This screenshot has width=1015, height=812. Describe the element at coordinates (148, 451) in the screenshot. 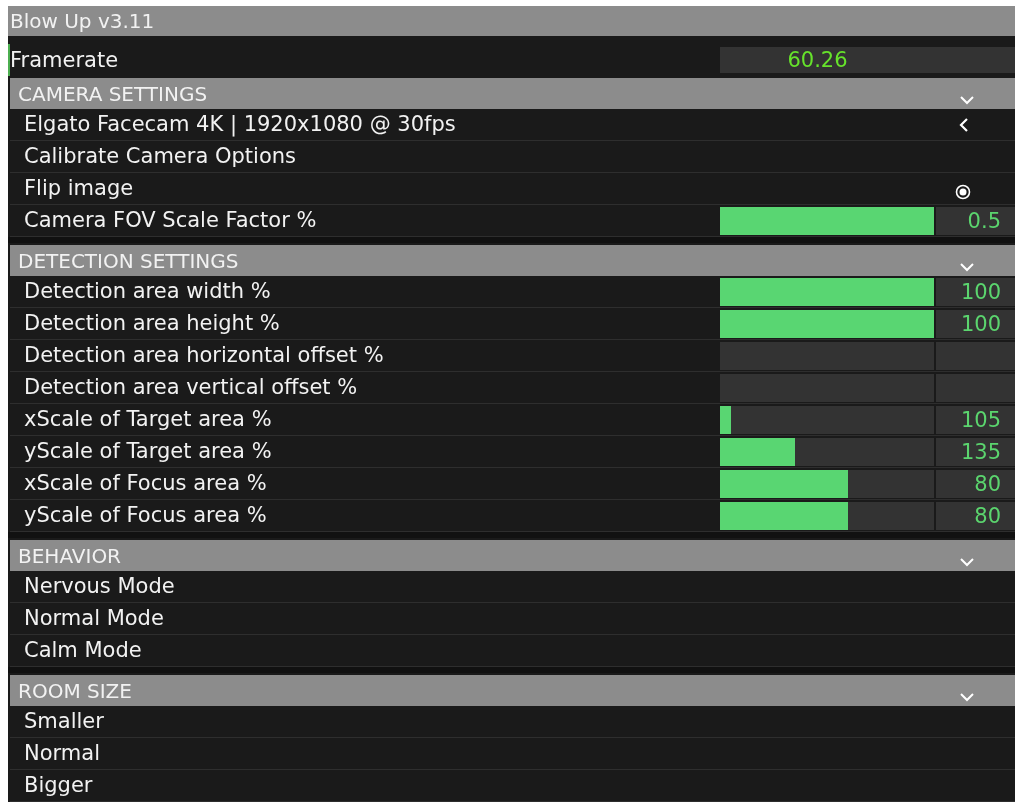

I see `row-label: yScale of Target area %` at that location.